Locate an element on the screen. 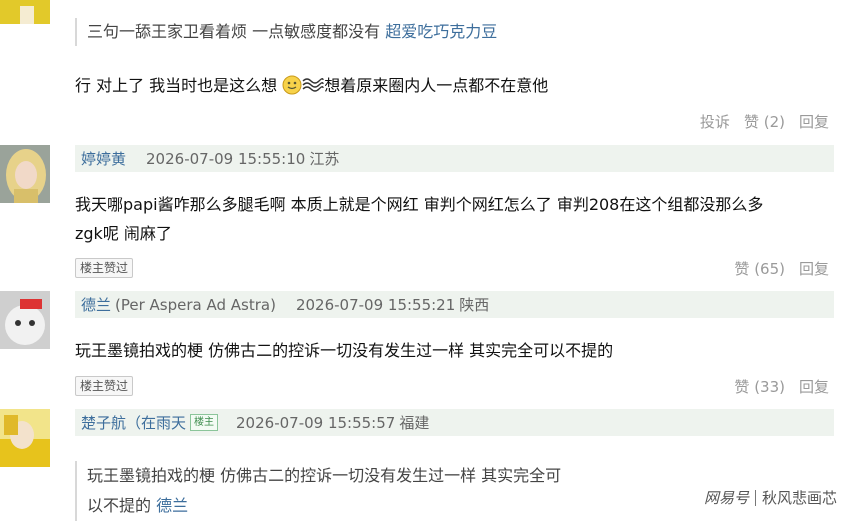  like-button: 赞 (2) is located at coordinates (764, 121).